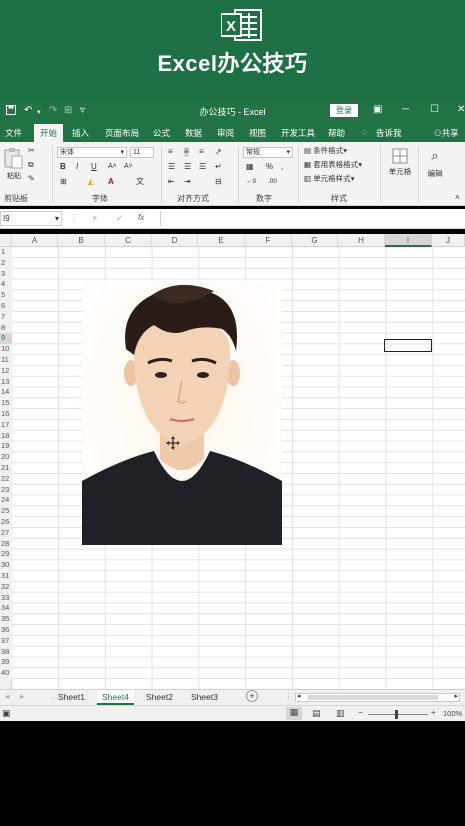 The height and width of the screenshot is (826, 465). I want to click on editing-button: ⌕ 编辑, so click(435, 168).